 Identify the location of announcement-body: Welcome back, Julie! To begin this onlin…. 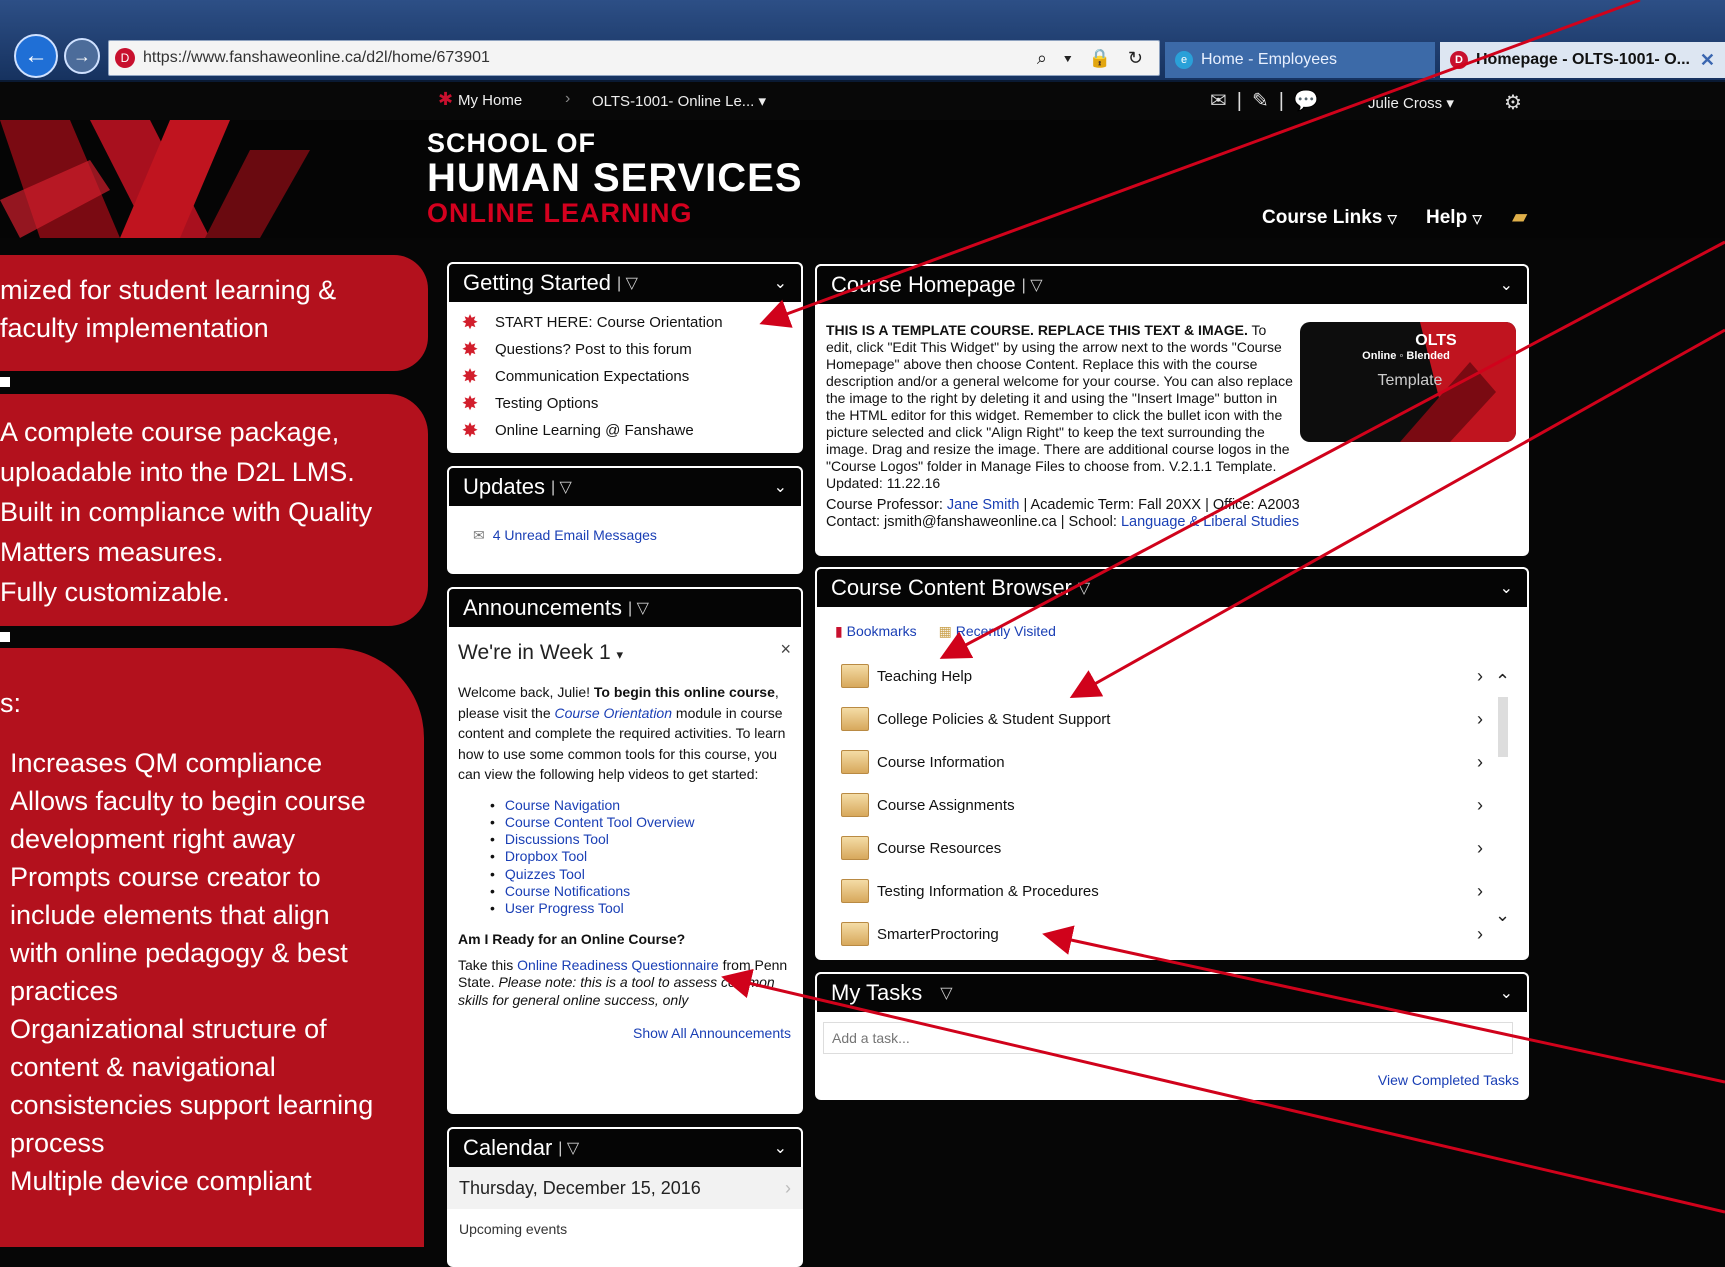
(624, 733).